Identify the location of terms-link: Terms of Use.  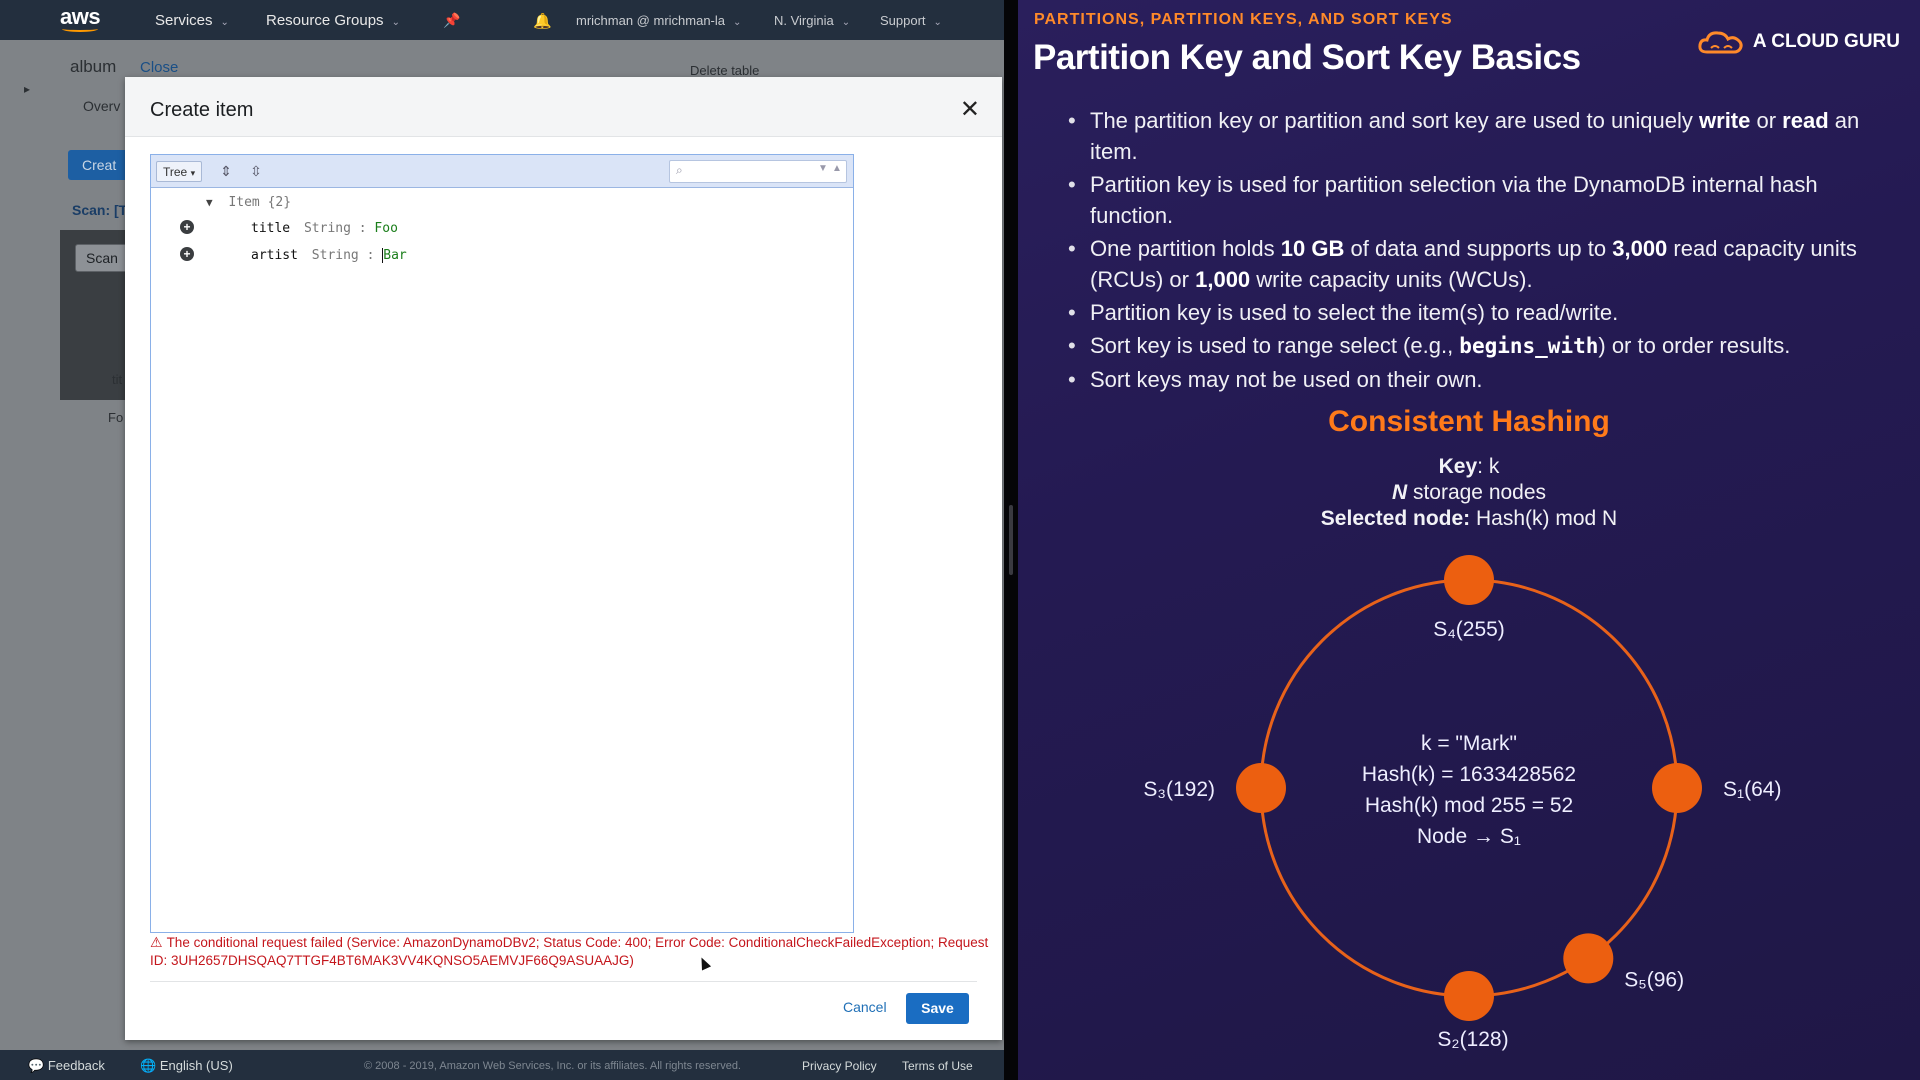
(937, 1066).